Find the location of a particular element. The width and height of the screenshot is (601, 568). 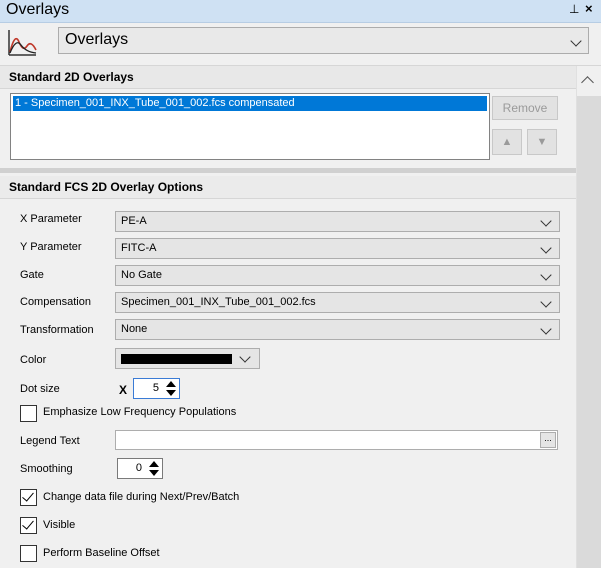

compensation-label: Compensation is located at coordinates (55, 302).